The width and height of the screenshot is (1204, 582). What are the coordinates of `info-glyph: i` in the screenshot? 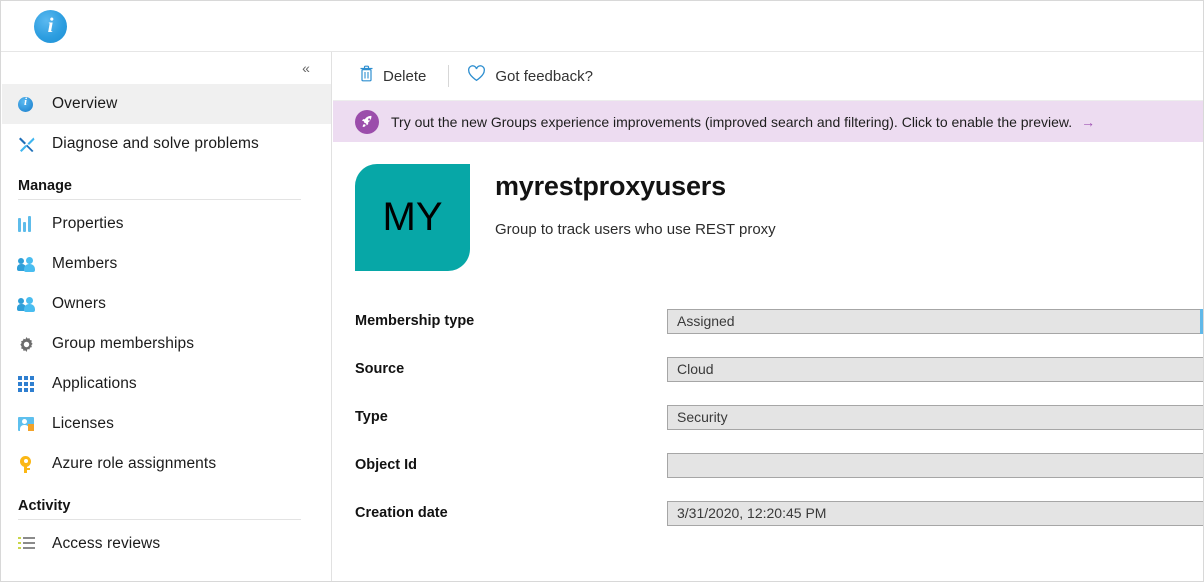 It's located at (50, 25).